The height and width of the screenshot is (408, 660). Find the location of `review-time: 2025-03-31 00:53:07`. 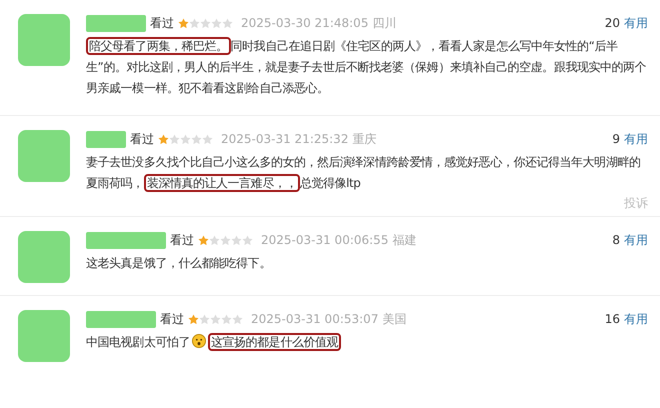

review-time: 2025-03-31 00:53:07 is located at coordinates (314, 319).